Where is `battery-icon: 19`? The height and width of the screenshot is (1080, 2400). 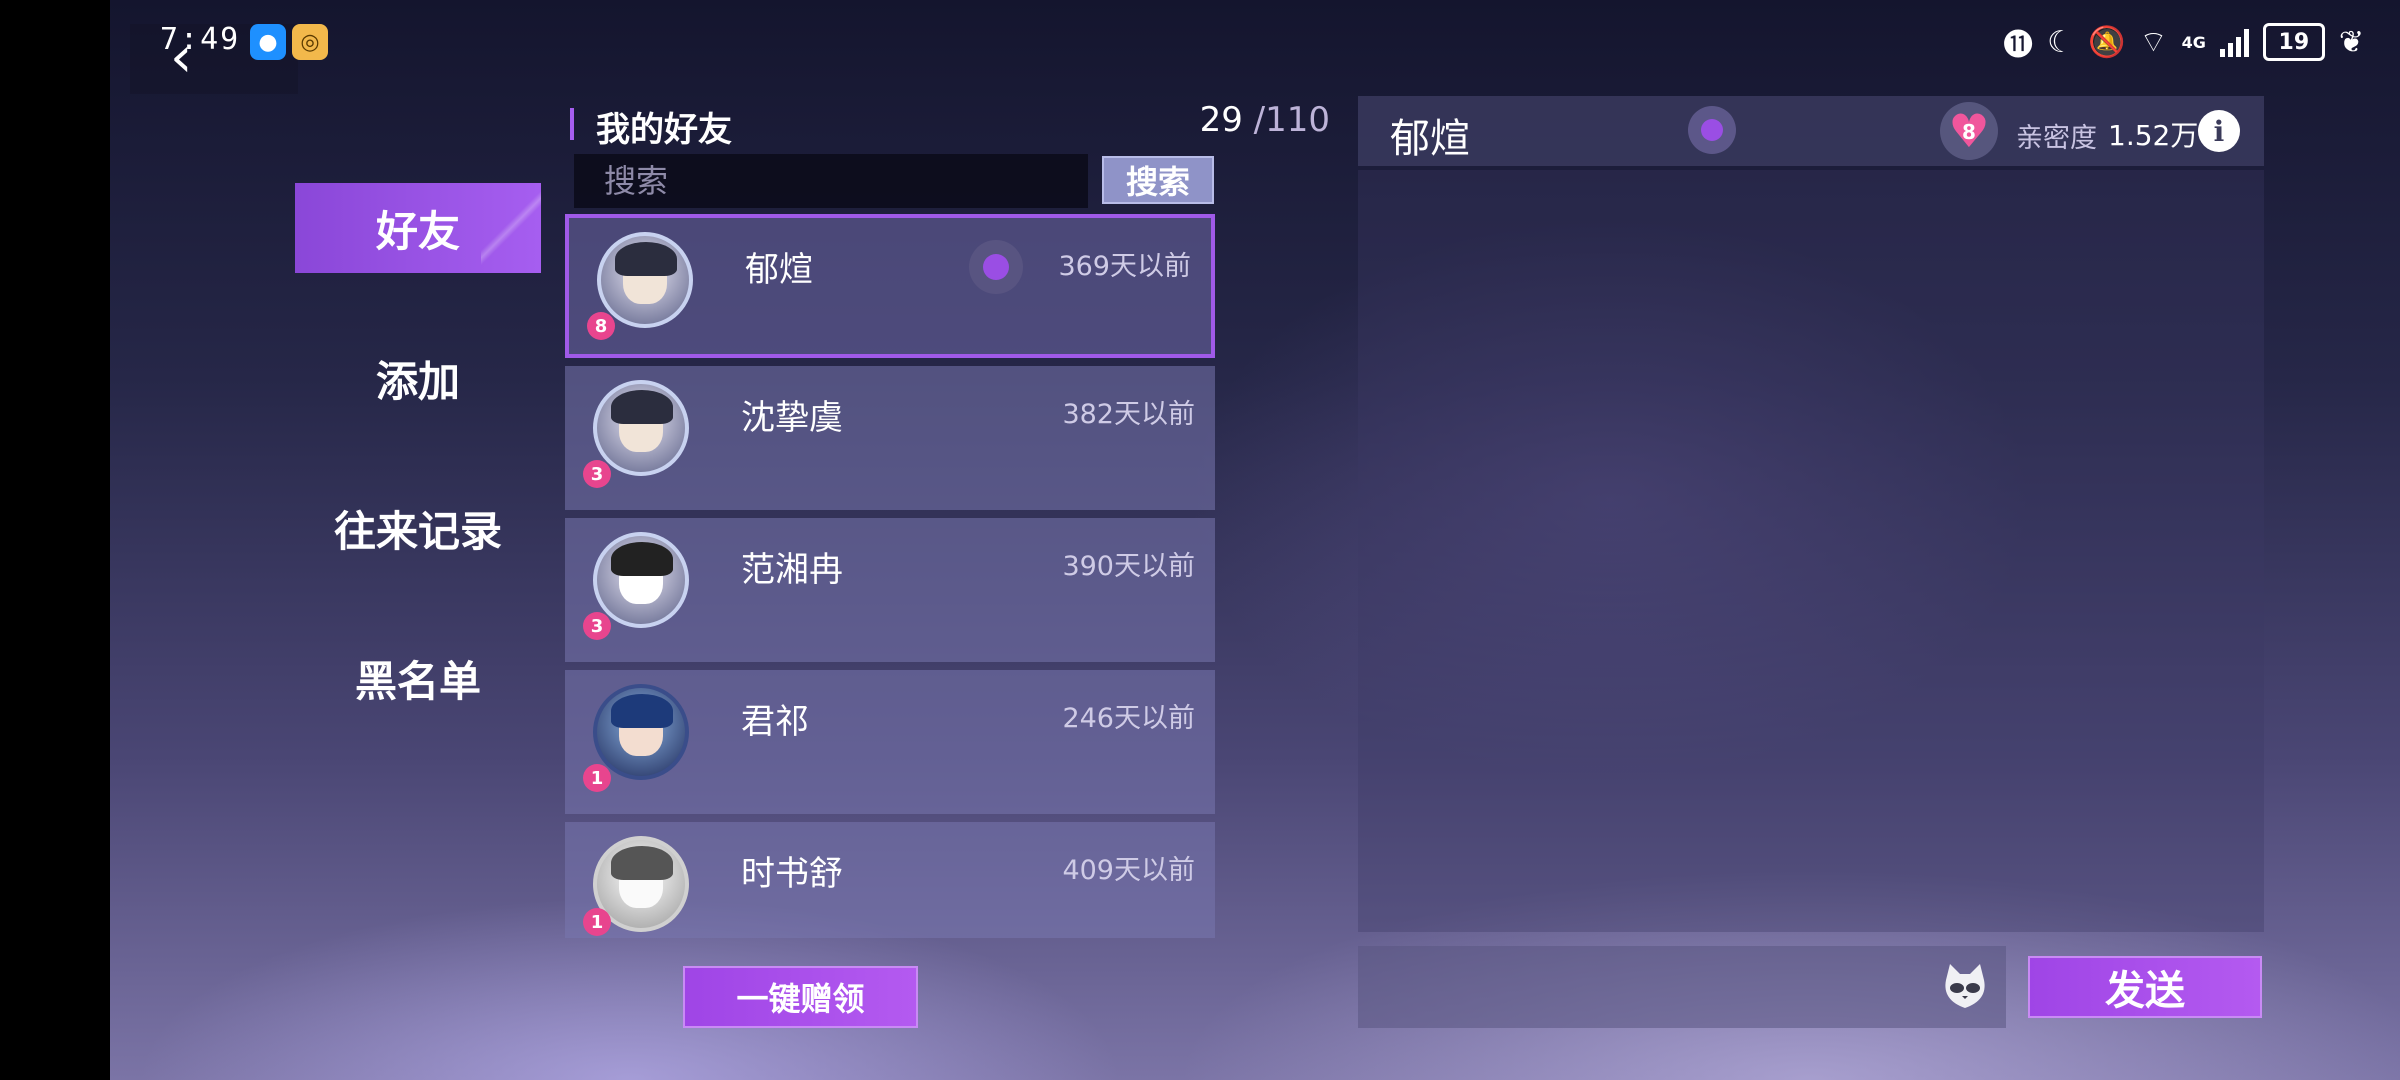 battery-icon: 19 is located at coordinates (2293, 42).